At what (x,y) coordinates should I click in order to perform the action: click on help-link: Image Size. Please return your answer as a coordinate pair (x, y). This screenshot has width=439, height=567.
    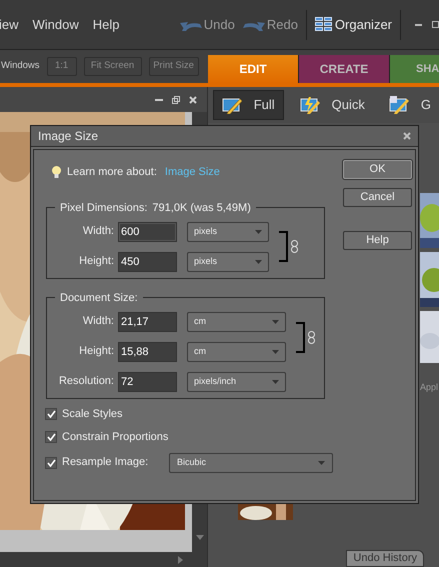
    Looking at the image, I should click on (192, 172).